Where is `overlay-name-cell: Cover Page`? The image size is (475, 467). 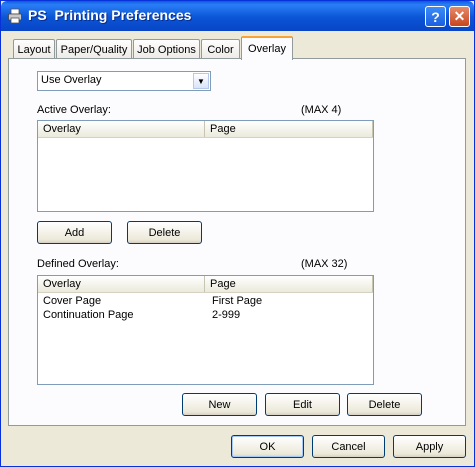 overlay-name-cell: Cover Page is located at coordinates (72, 301).